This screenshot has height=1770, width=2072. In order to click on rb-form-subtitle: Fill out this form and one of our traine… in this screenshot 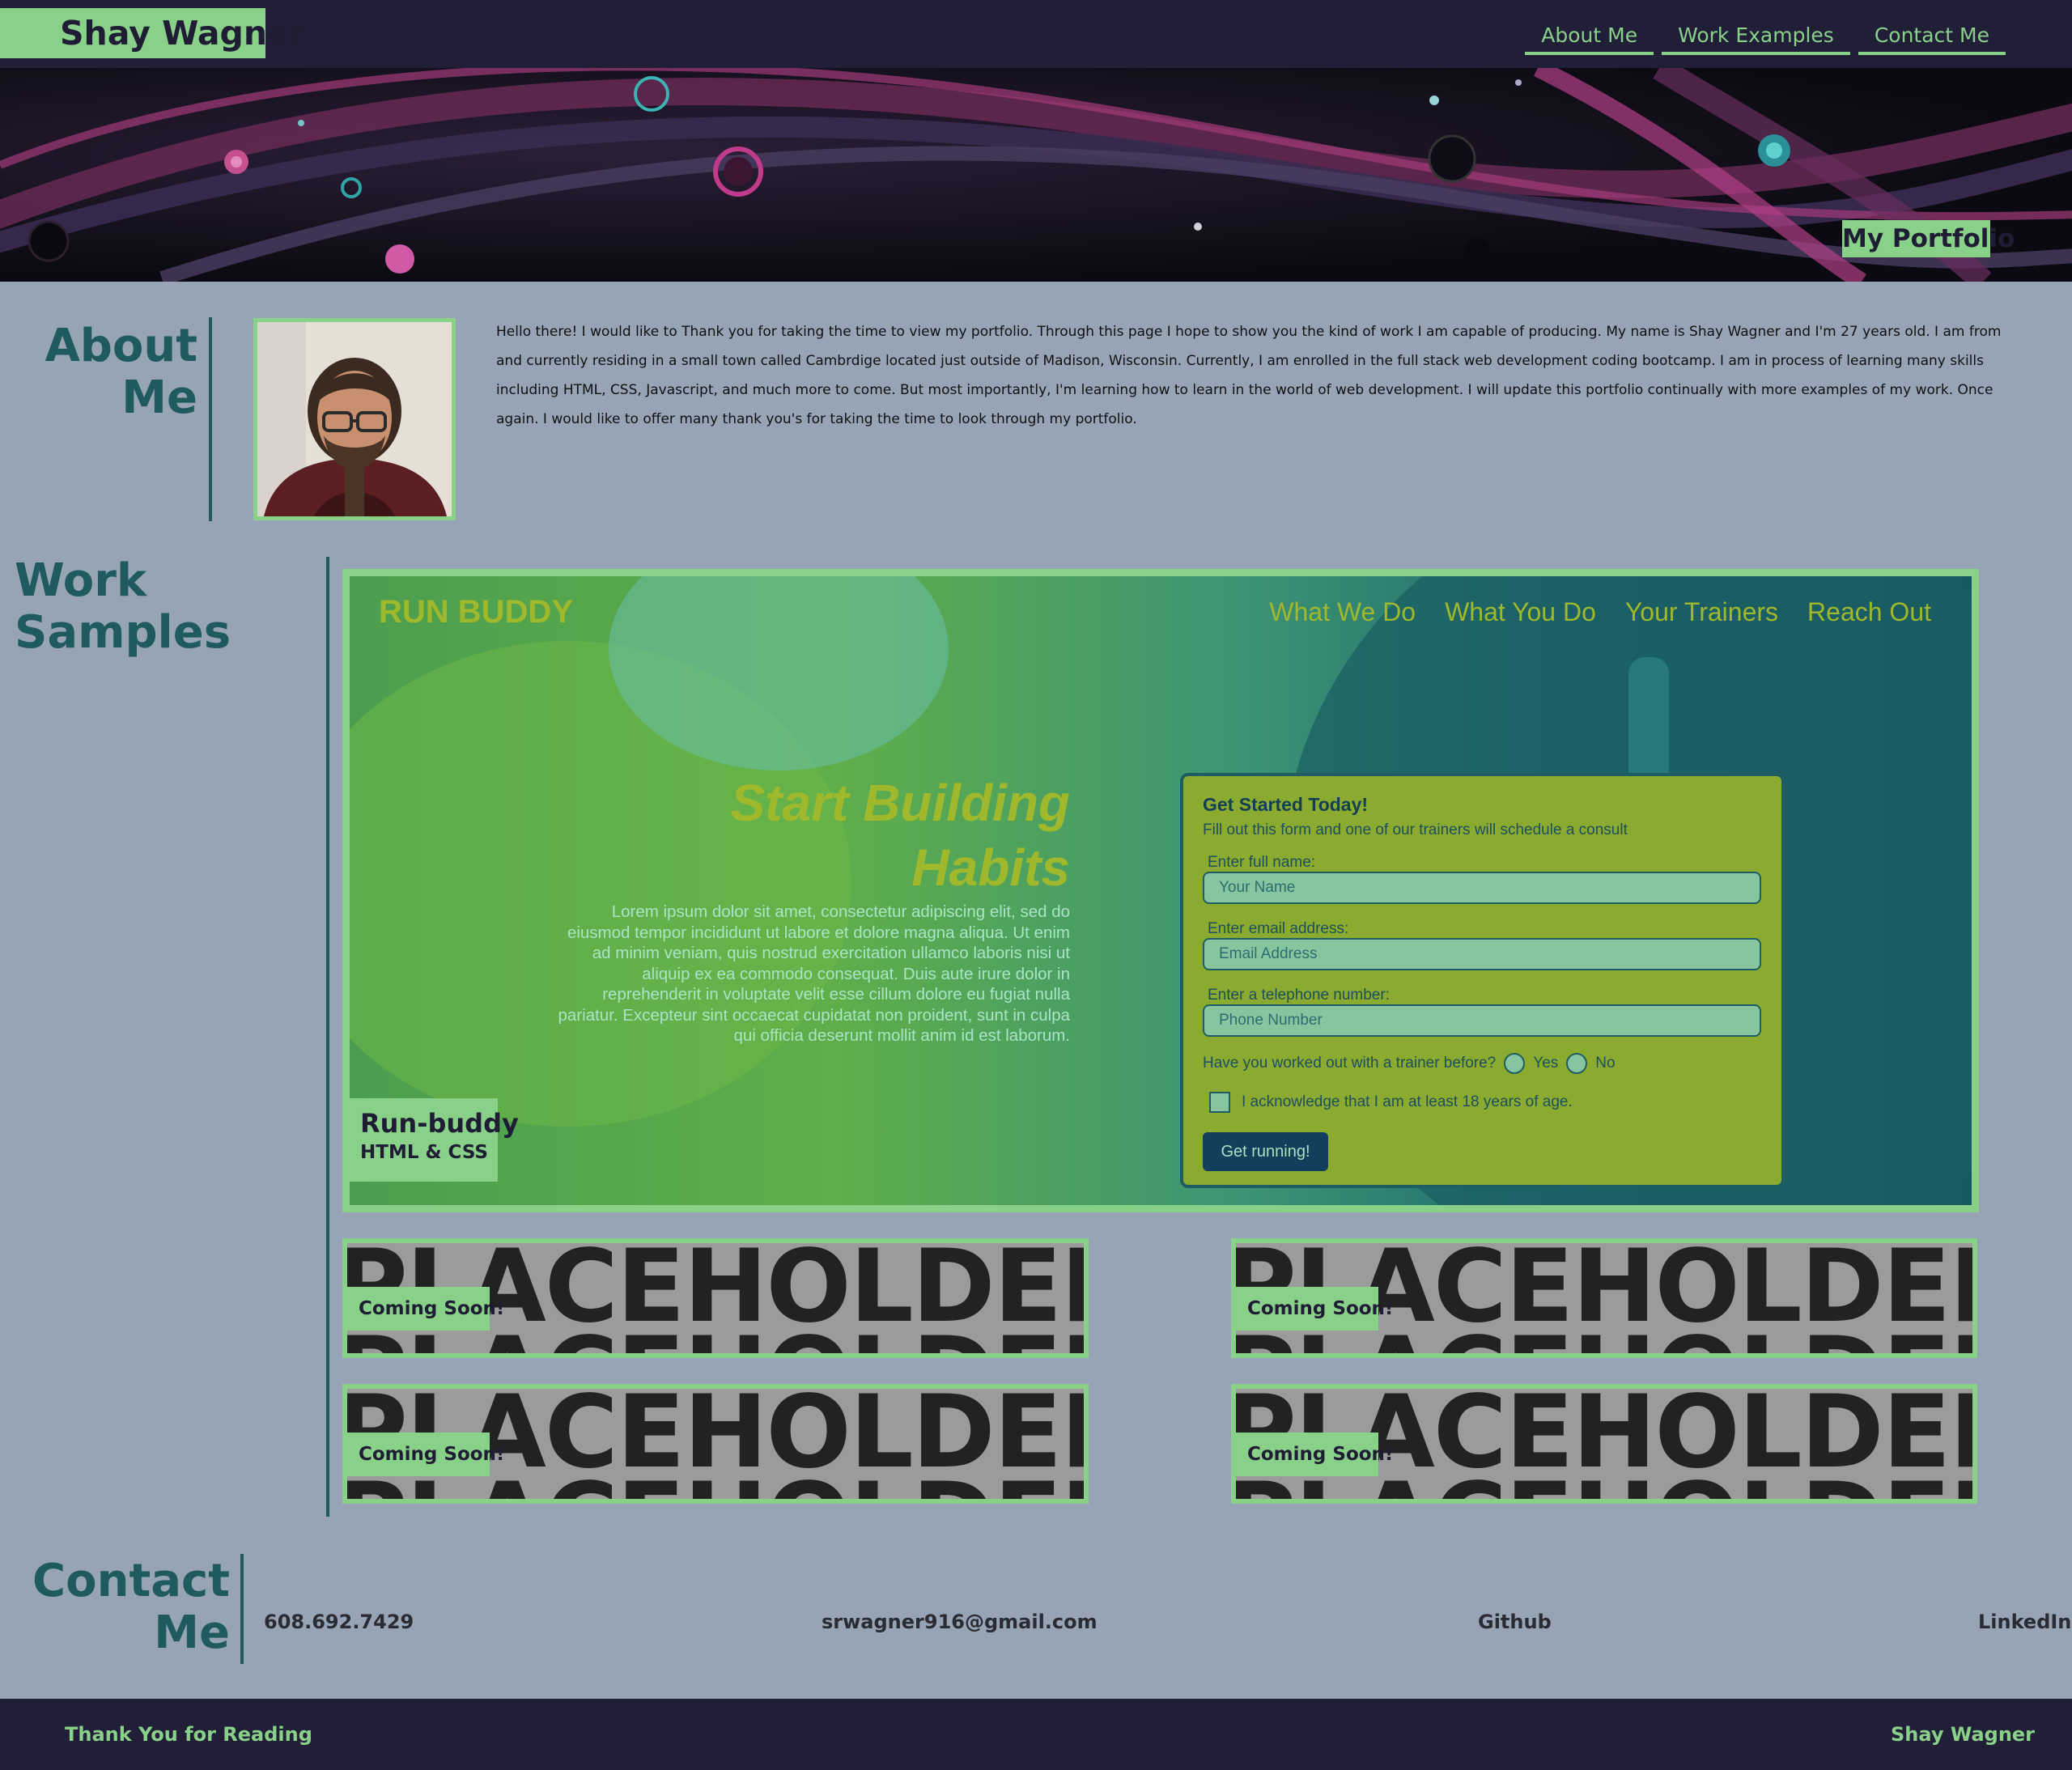, I will do `click(1415, 829)`.